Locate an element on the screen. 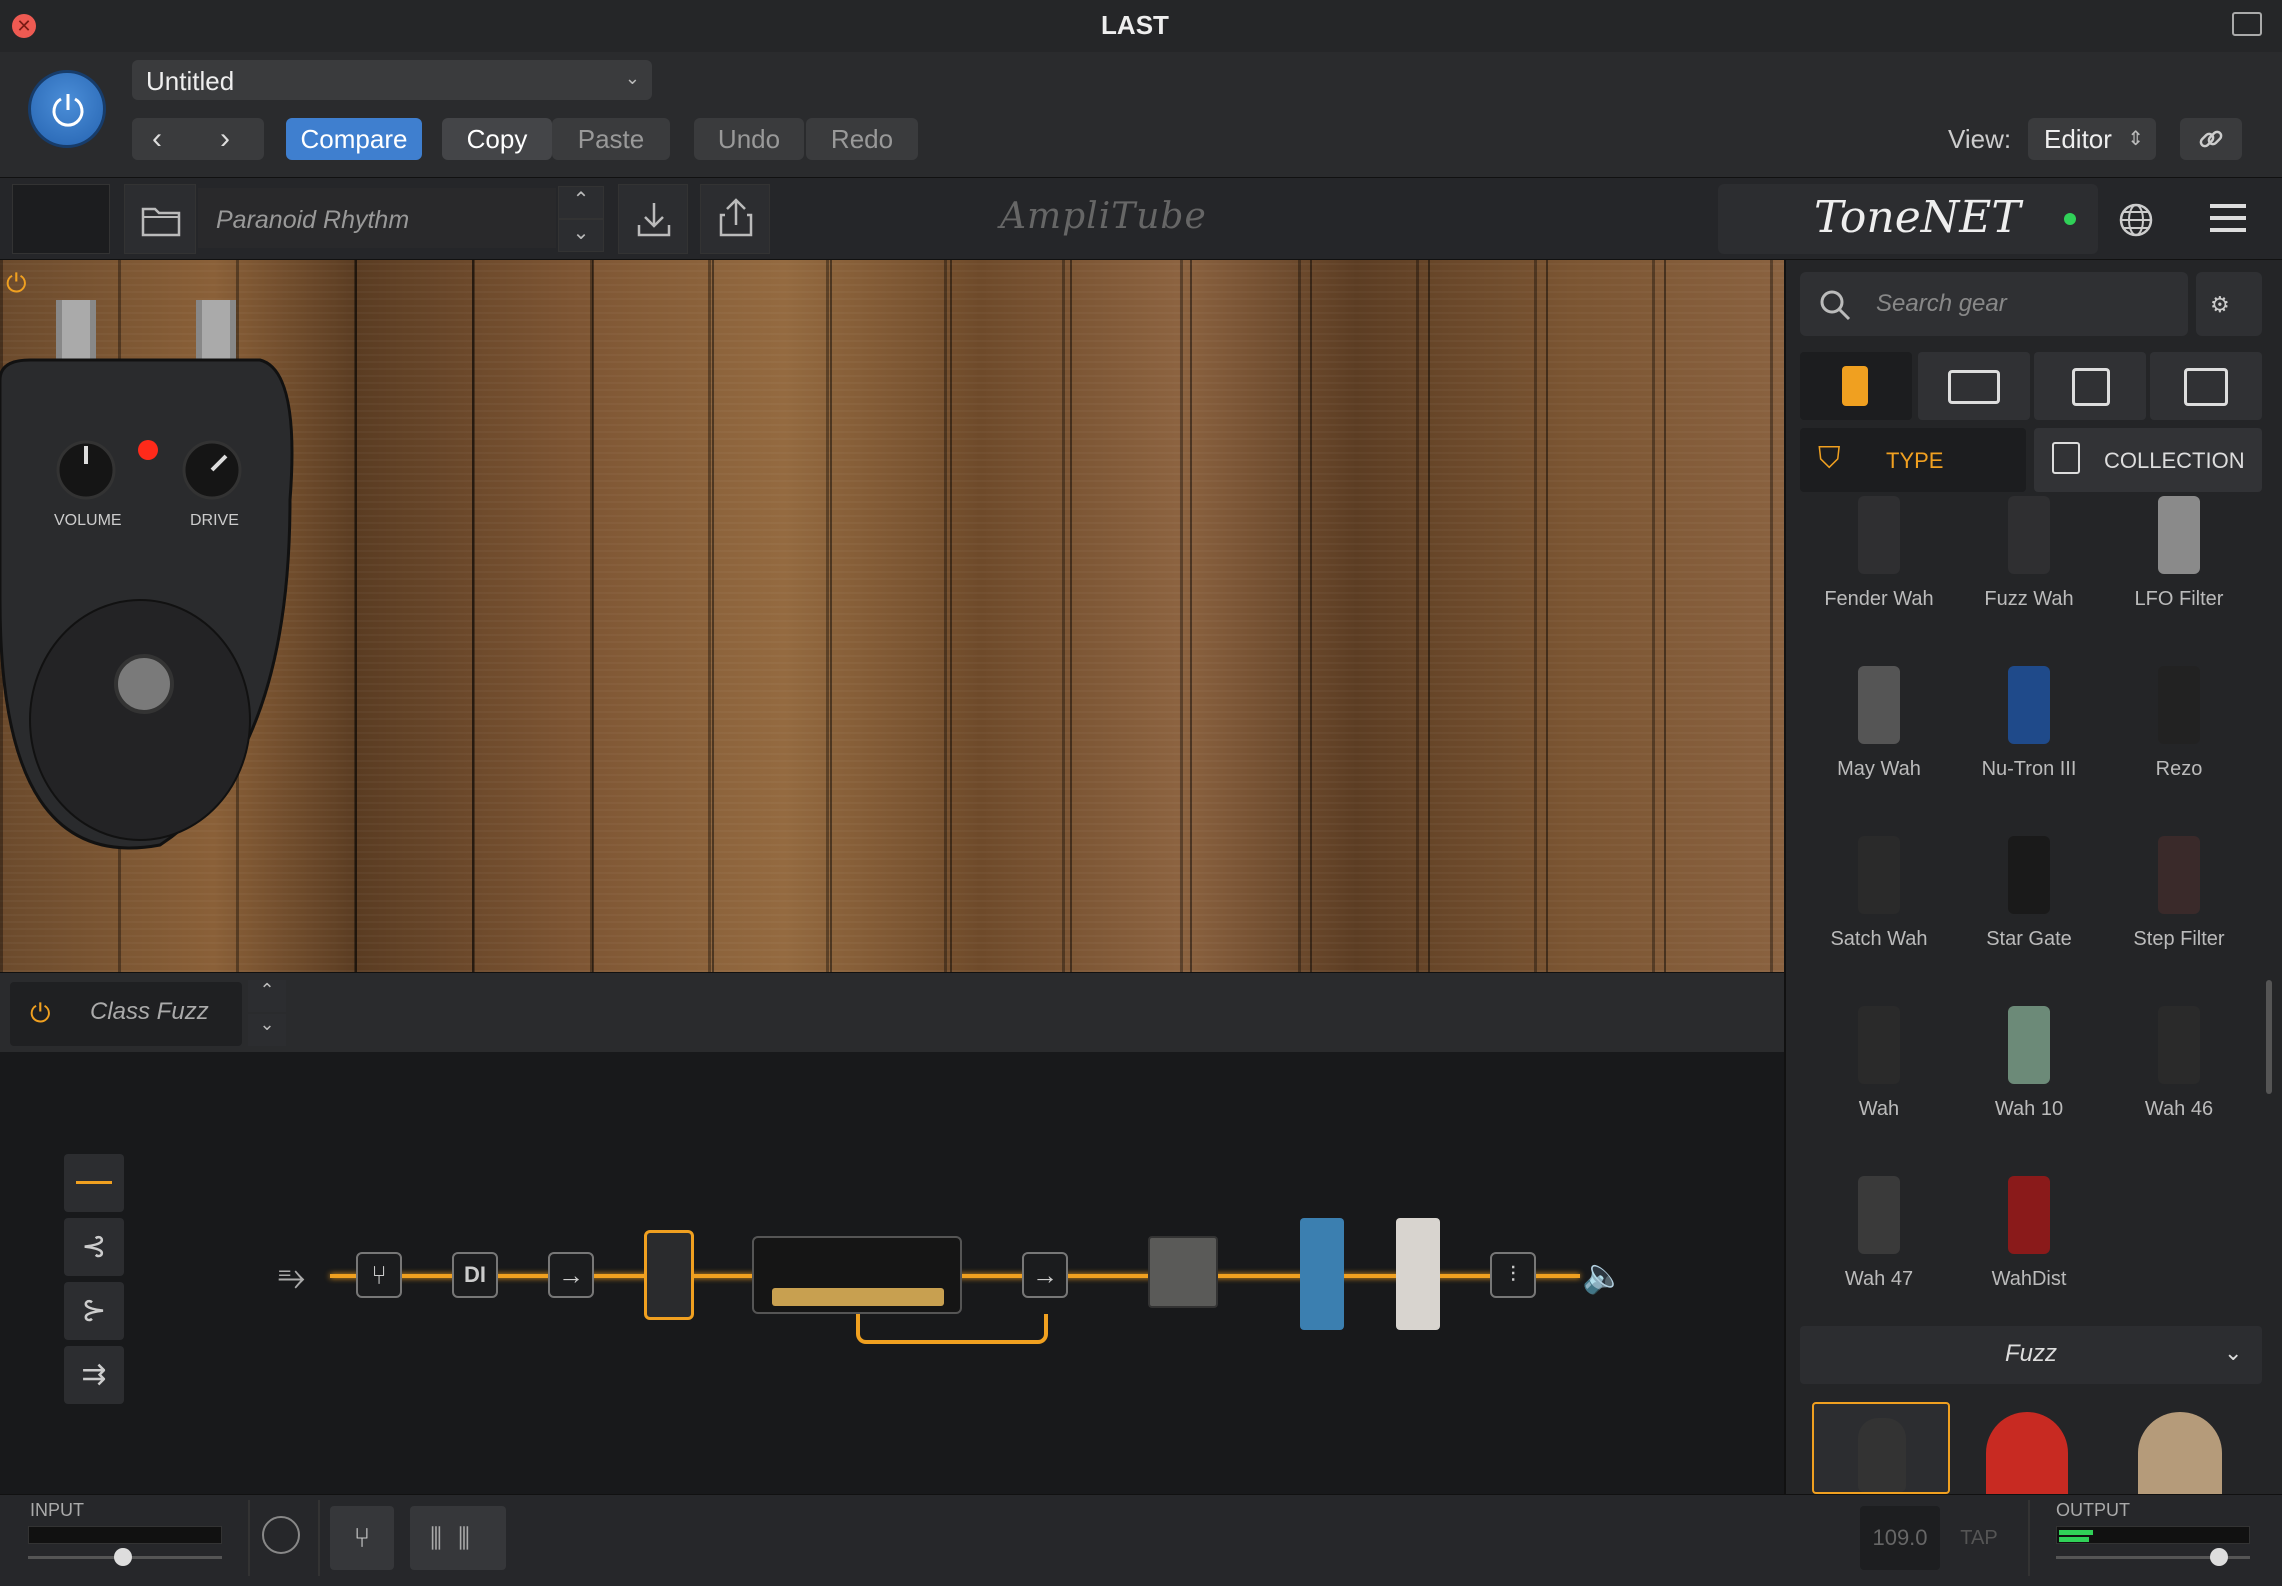 This screenshot has height=1586, width=2282. gear-item-label: LFO Filter is located at coordinates (2179, 599).